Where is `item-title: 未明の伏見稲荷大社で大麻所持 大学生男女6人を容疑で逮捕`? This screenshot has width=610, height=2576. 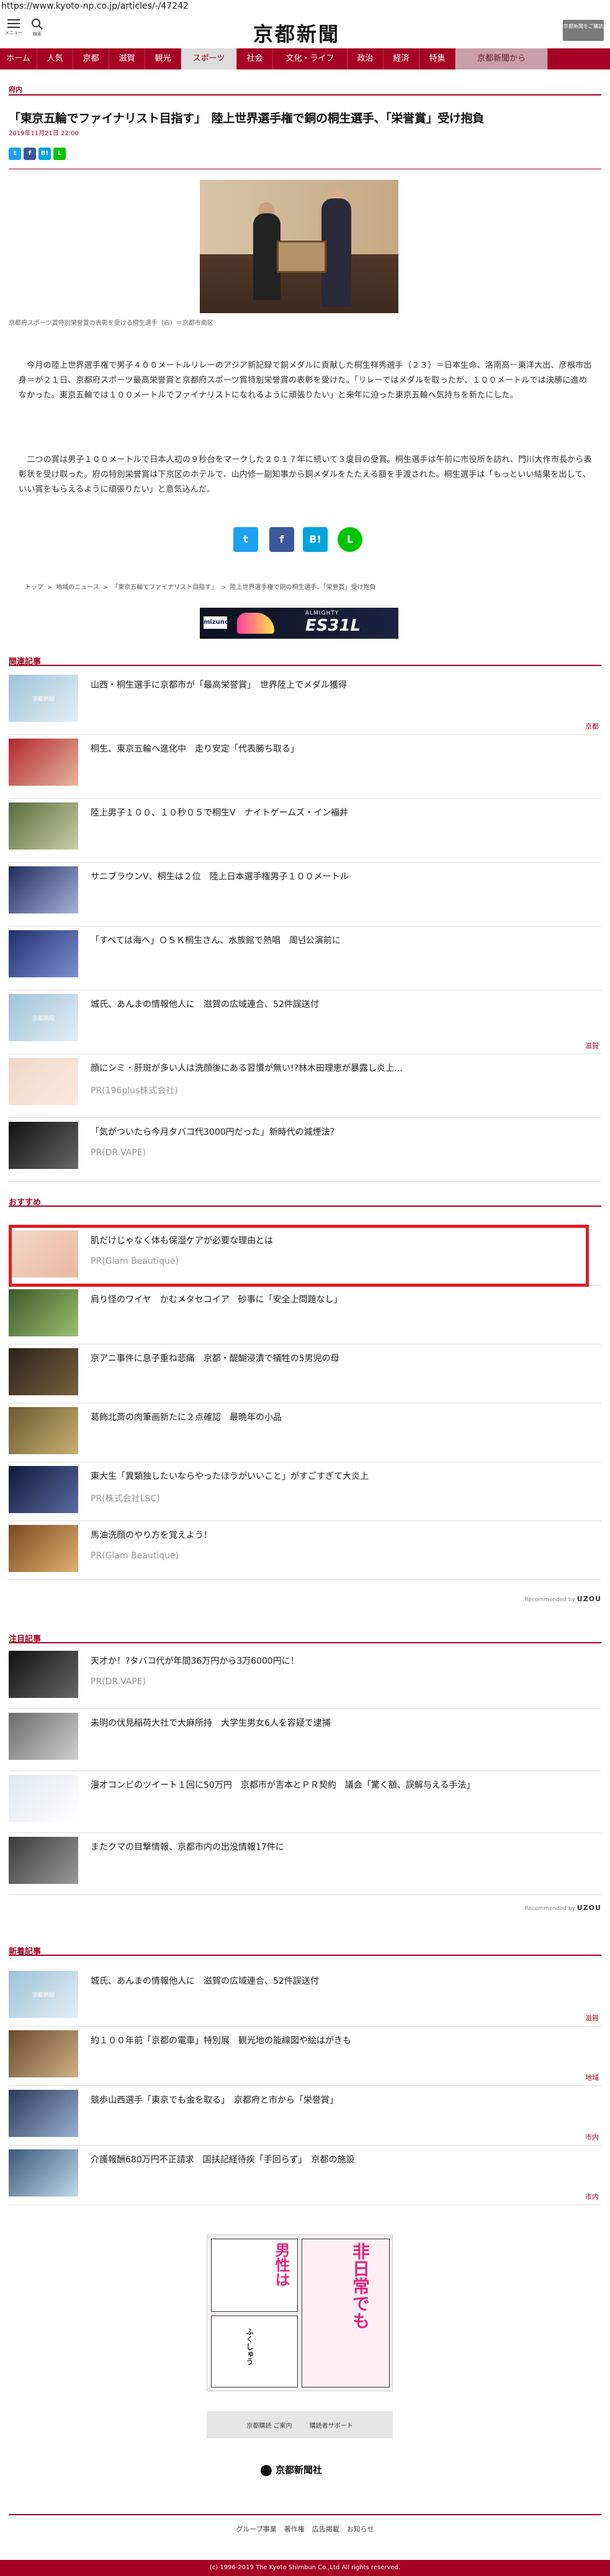
item-title: 未明の伏見稲荷大社で大麻所持 大学生男女6人を容疑で逮捕 is located at coordinates (211, 1723).